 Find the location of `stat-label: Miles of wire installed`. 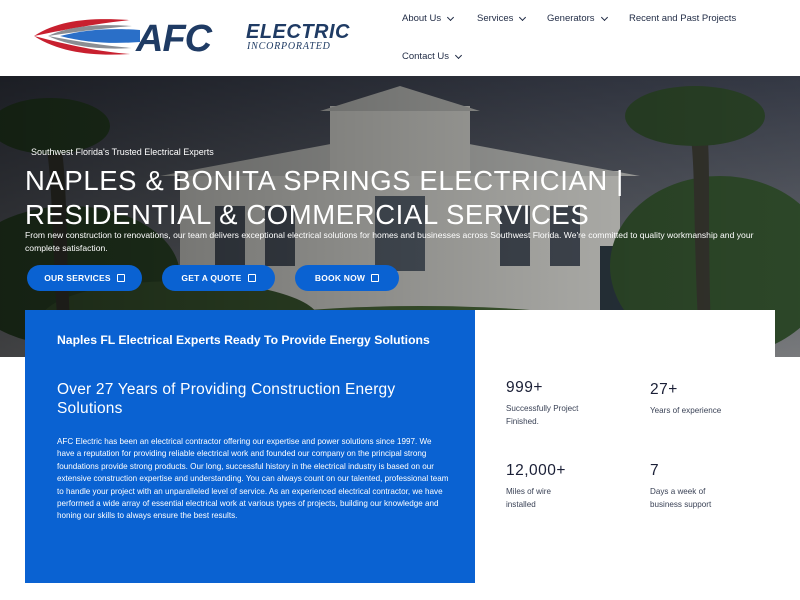

stat-label: Miles of wire installed is located at coordinates (528, 498).